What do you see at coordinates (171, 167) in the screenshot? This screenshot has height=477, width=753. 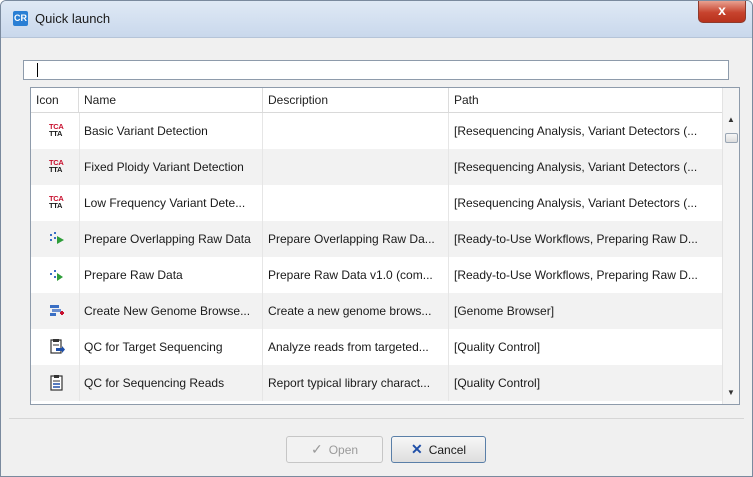 I see `row-name: Fixed Ploidy Variant Detection` at bounding box center [171, 167].